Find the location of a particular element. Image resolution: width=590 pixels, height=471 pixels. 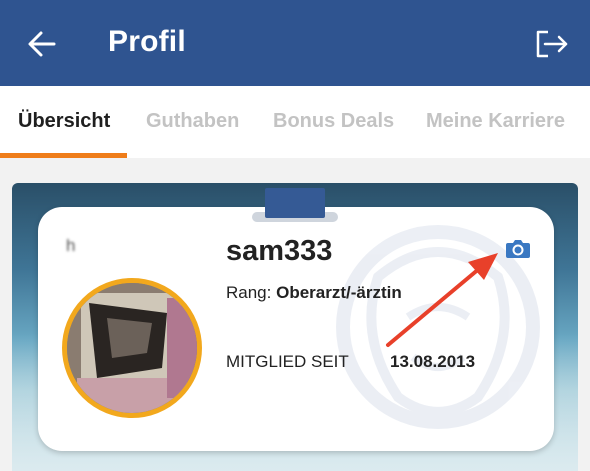

back-button is located at coordinates (42, 44).